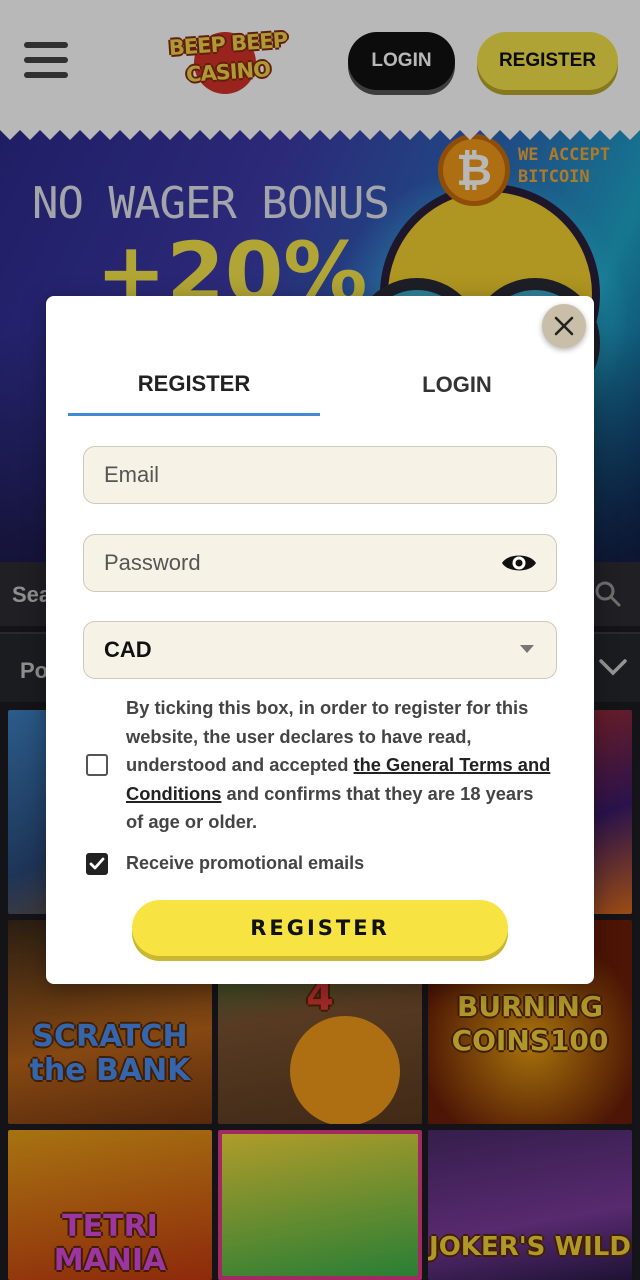 Image resolution: width=640 pixels, height=1280 pixels. I want to click on checkmark-icon, so click(97, 863).